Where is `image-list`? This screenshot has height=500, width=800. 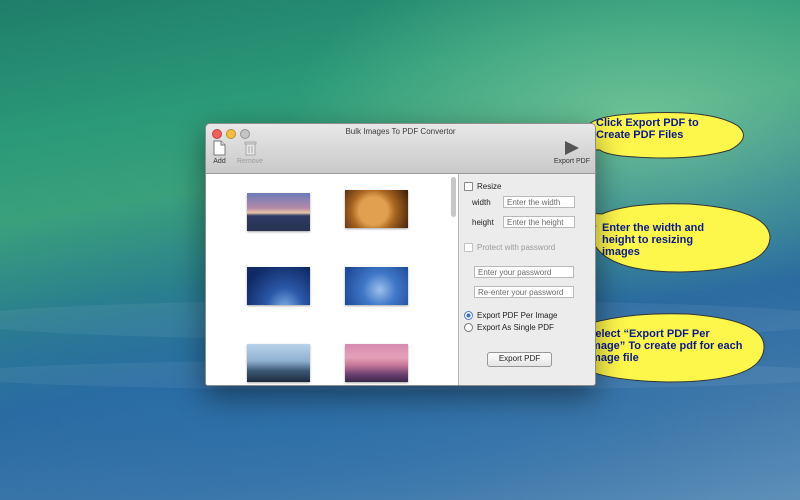
image-list is located at coordinates (332, 279).